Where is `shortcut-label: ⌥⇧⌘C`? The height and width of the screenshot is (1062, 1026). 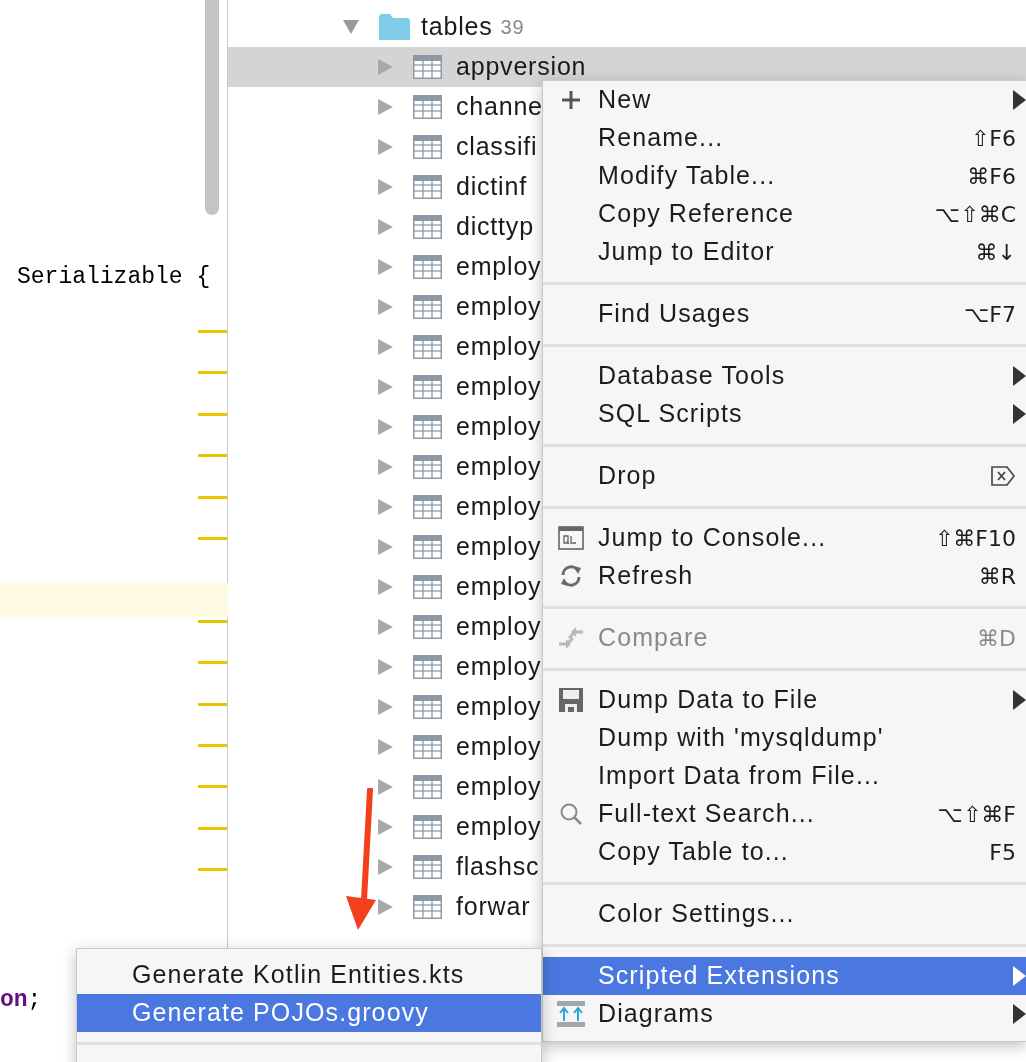
shortcut-label: ⌥⇧⌘C is located at coordinates (975, 214).